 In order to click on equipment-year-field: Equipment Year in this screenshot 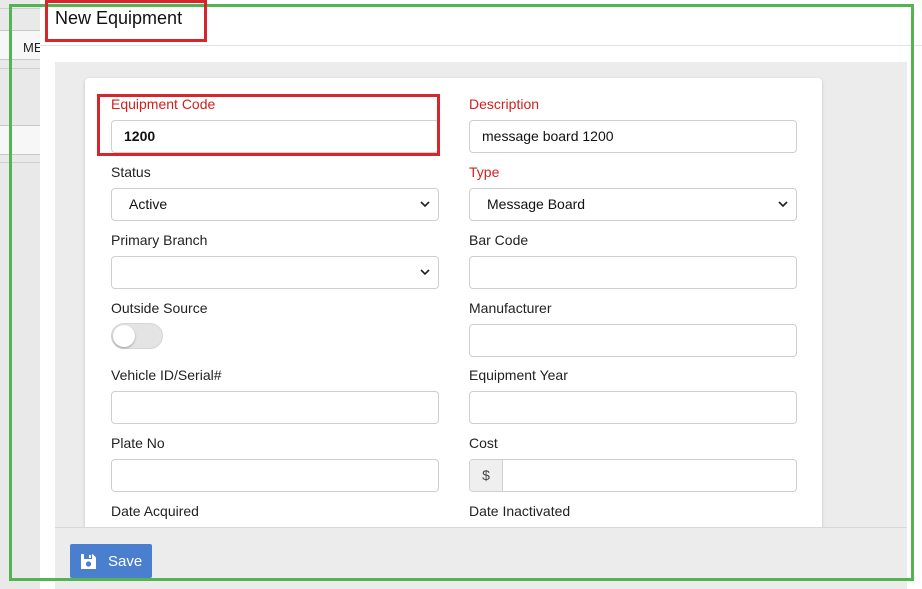, I will do `click(633, 395)`.